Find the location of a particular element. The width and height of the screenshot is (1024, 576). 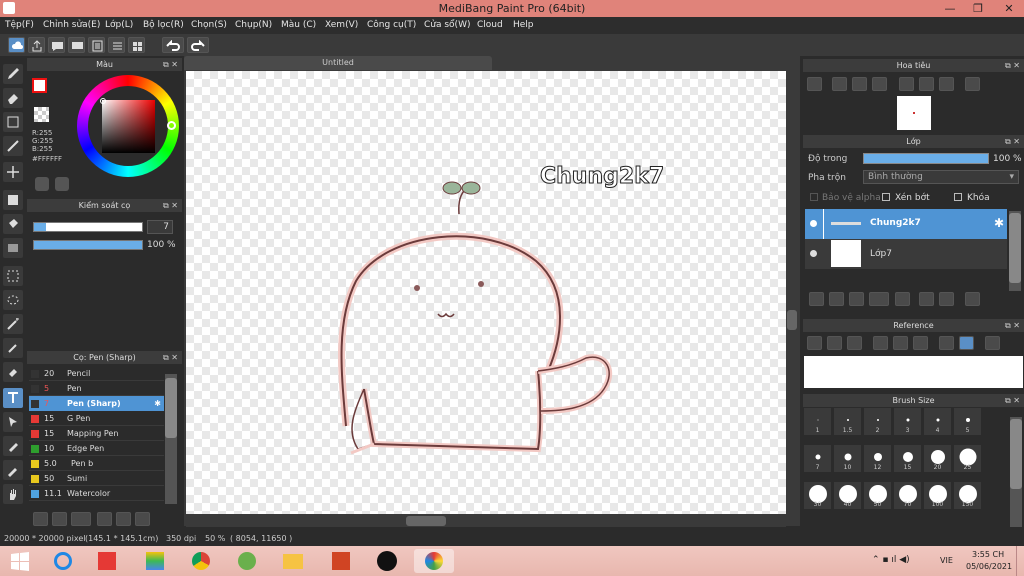

menu-layer: Lớp(L) is located at coordinates (119, 25).